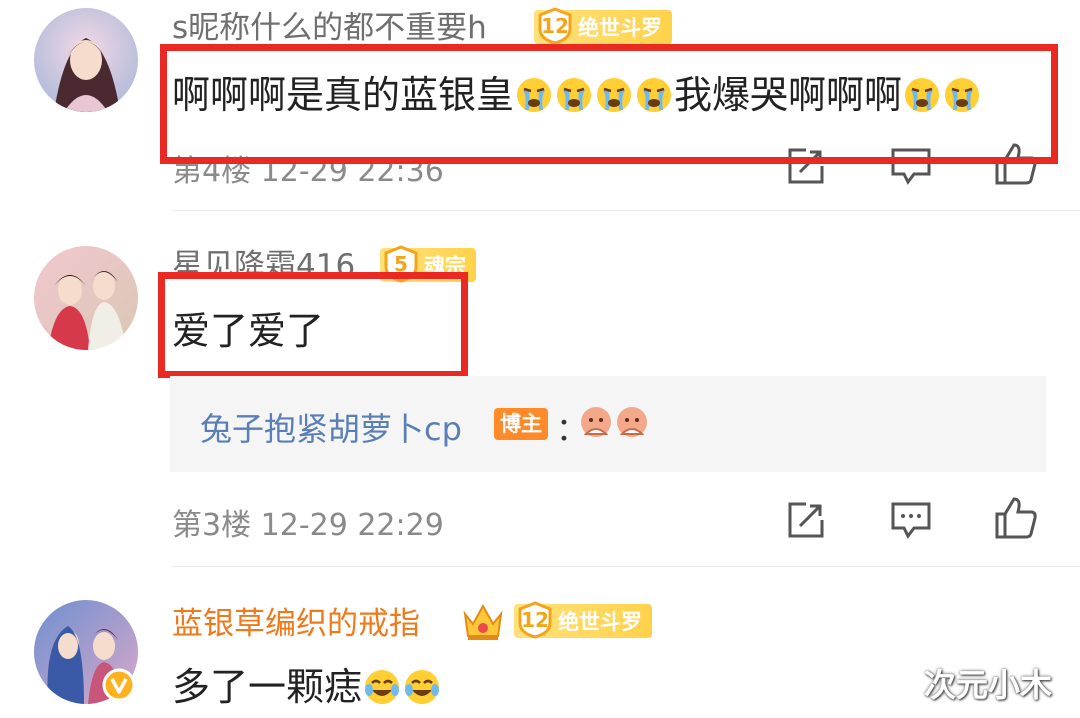 The height and width of the screenshot is (718, 1080). Describe the element at coordinates (521, 424) in the screenshot. I see `host-tag: 博主` at that location.